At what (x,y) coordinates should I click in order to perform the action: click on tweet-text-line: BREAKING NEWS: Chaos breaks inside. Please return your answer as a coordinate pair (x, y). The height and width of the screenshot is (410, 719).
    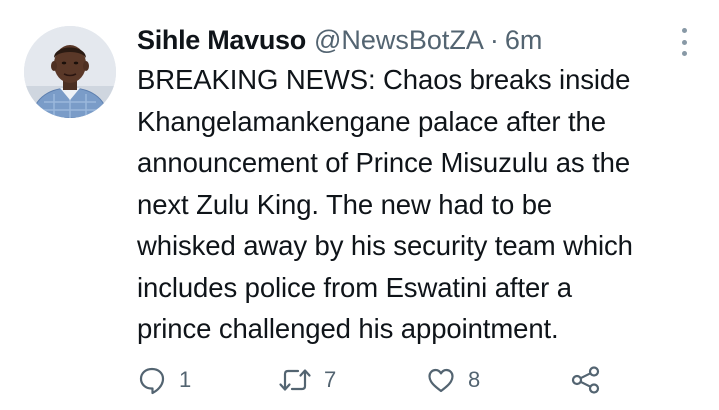
    Looking at the image, I should click on (384, 79).